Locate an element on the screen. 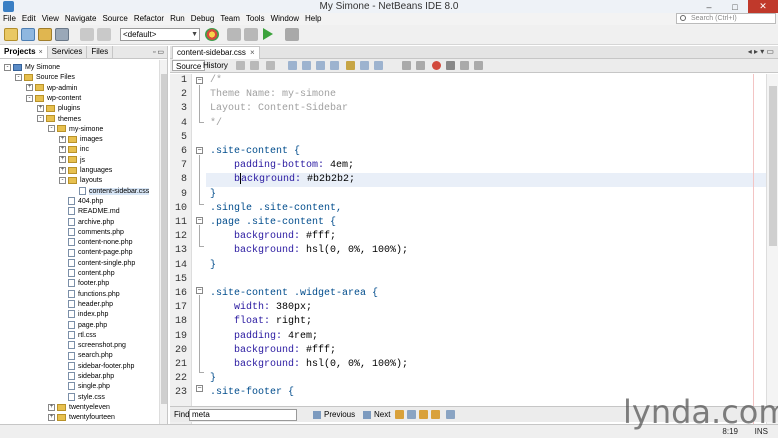  tree-file-item: rtl.css is located at coordinates (77, 335).